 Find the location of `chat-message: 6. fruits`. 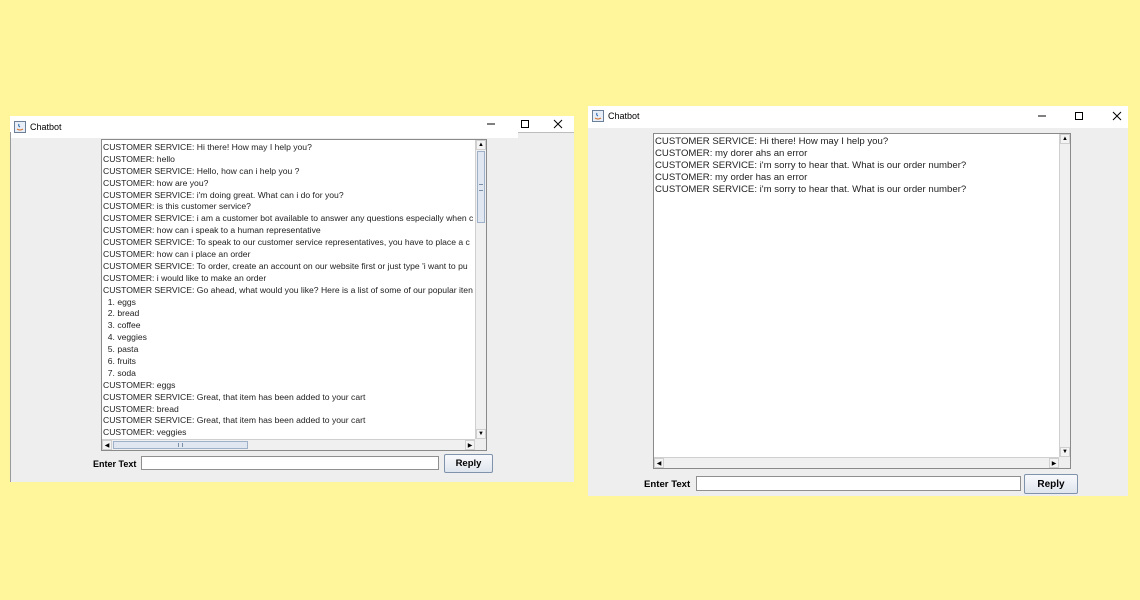

chat-message: 6. fruits is located at coordinates (119, 361).